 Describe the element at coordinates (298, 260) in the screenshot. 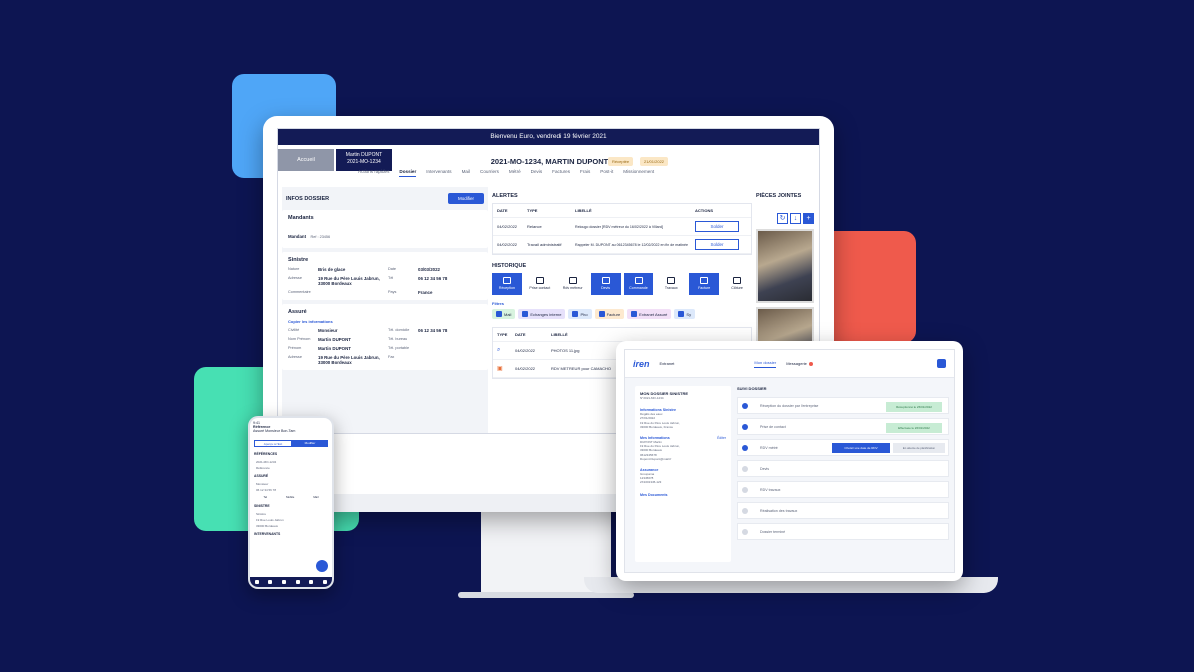

I see `sinistre-title: Sinistre` at that location.